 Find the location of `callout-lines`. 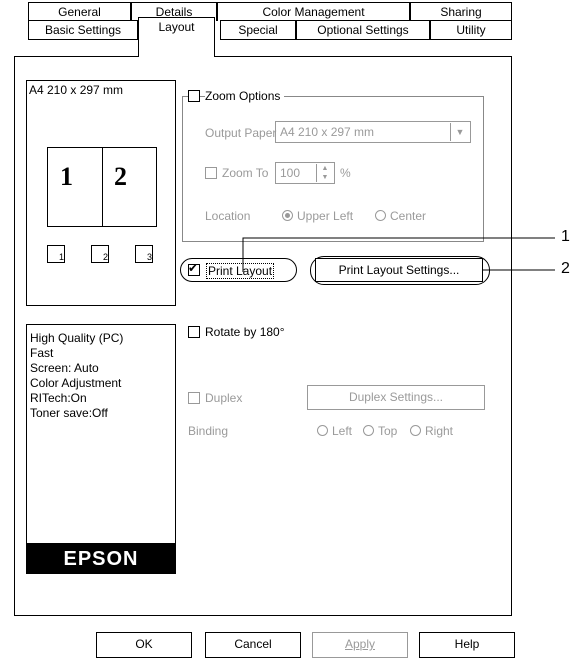

callout-lines is located at coordinates (398, 254).